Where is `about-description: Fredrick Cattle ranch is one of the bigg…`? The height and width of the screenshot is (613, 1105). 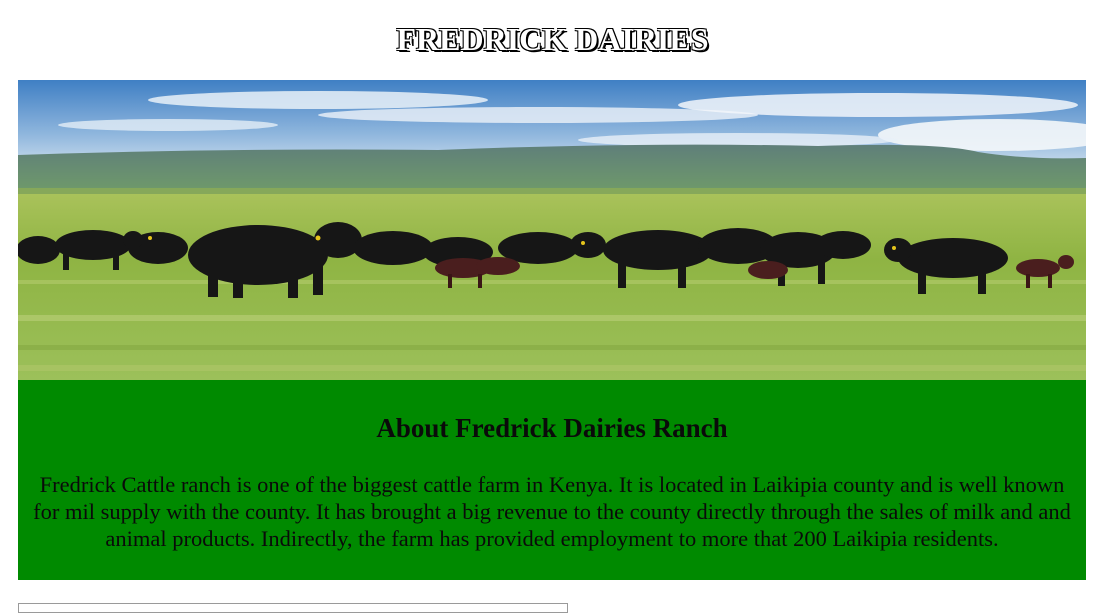
about-description: Fredrick Cattle ranch is one of the bigg… is located at coordinates (552, 511).